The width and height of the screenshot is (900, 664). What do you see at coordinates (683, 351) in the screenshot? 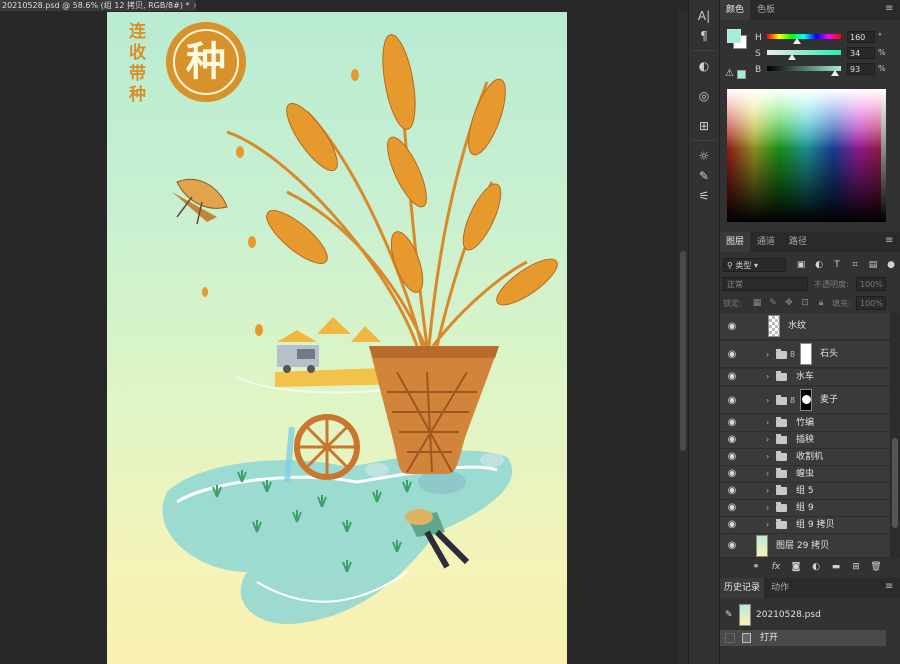
I see `scrollbar-thumb` at bounding box center [683, 351].